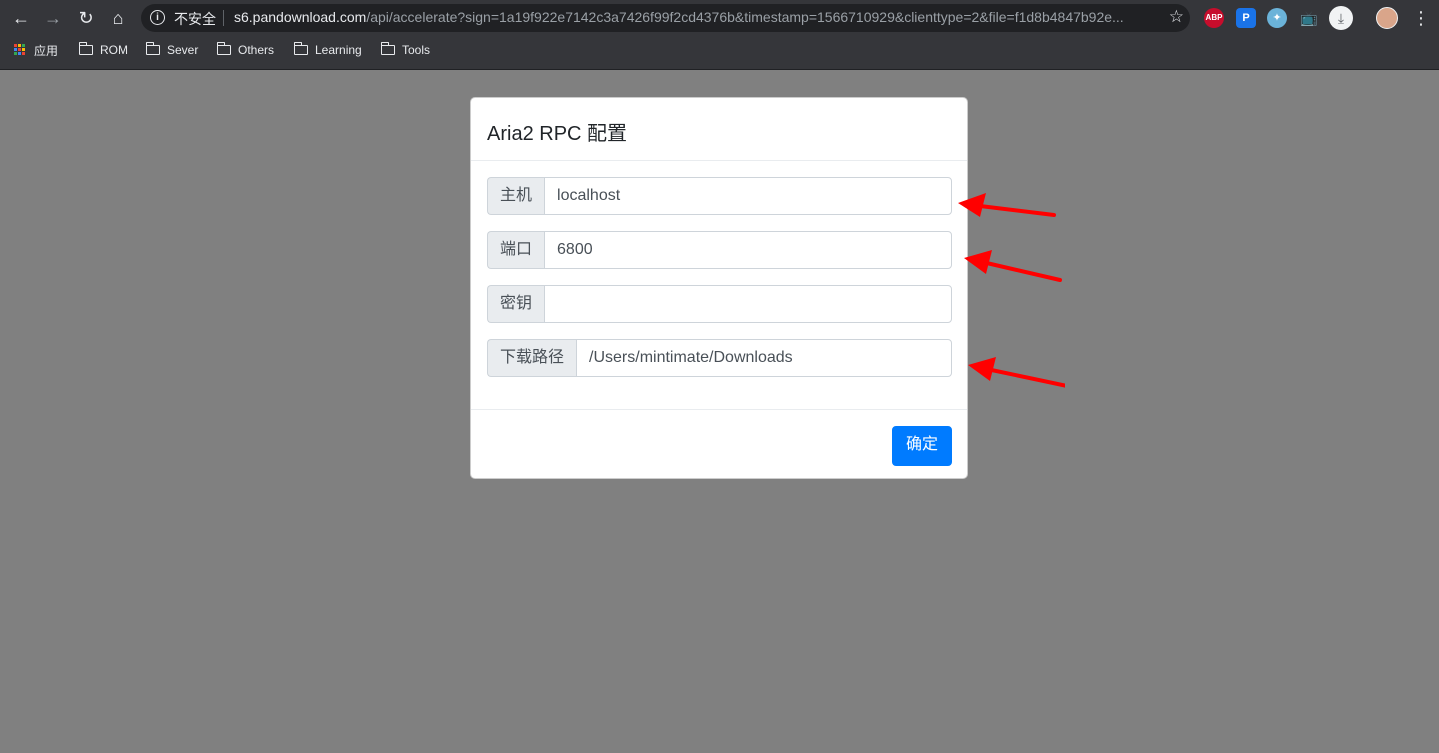 The height and width of the screenshot is (753, 1439). Describe the element at coordinates (719, 445) in the screenshot. I see `modal-footer: 确定` at that location.